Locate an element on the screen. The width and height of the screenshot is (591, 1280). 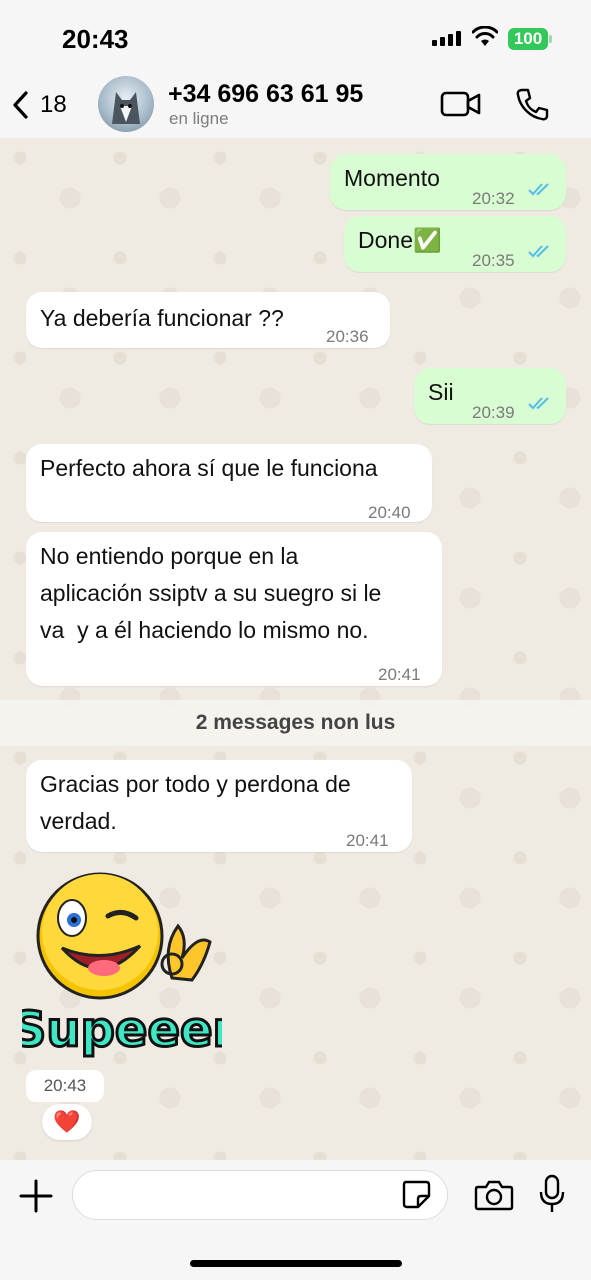
microphone-icon is located at coordinates (552, 1194).